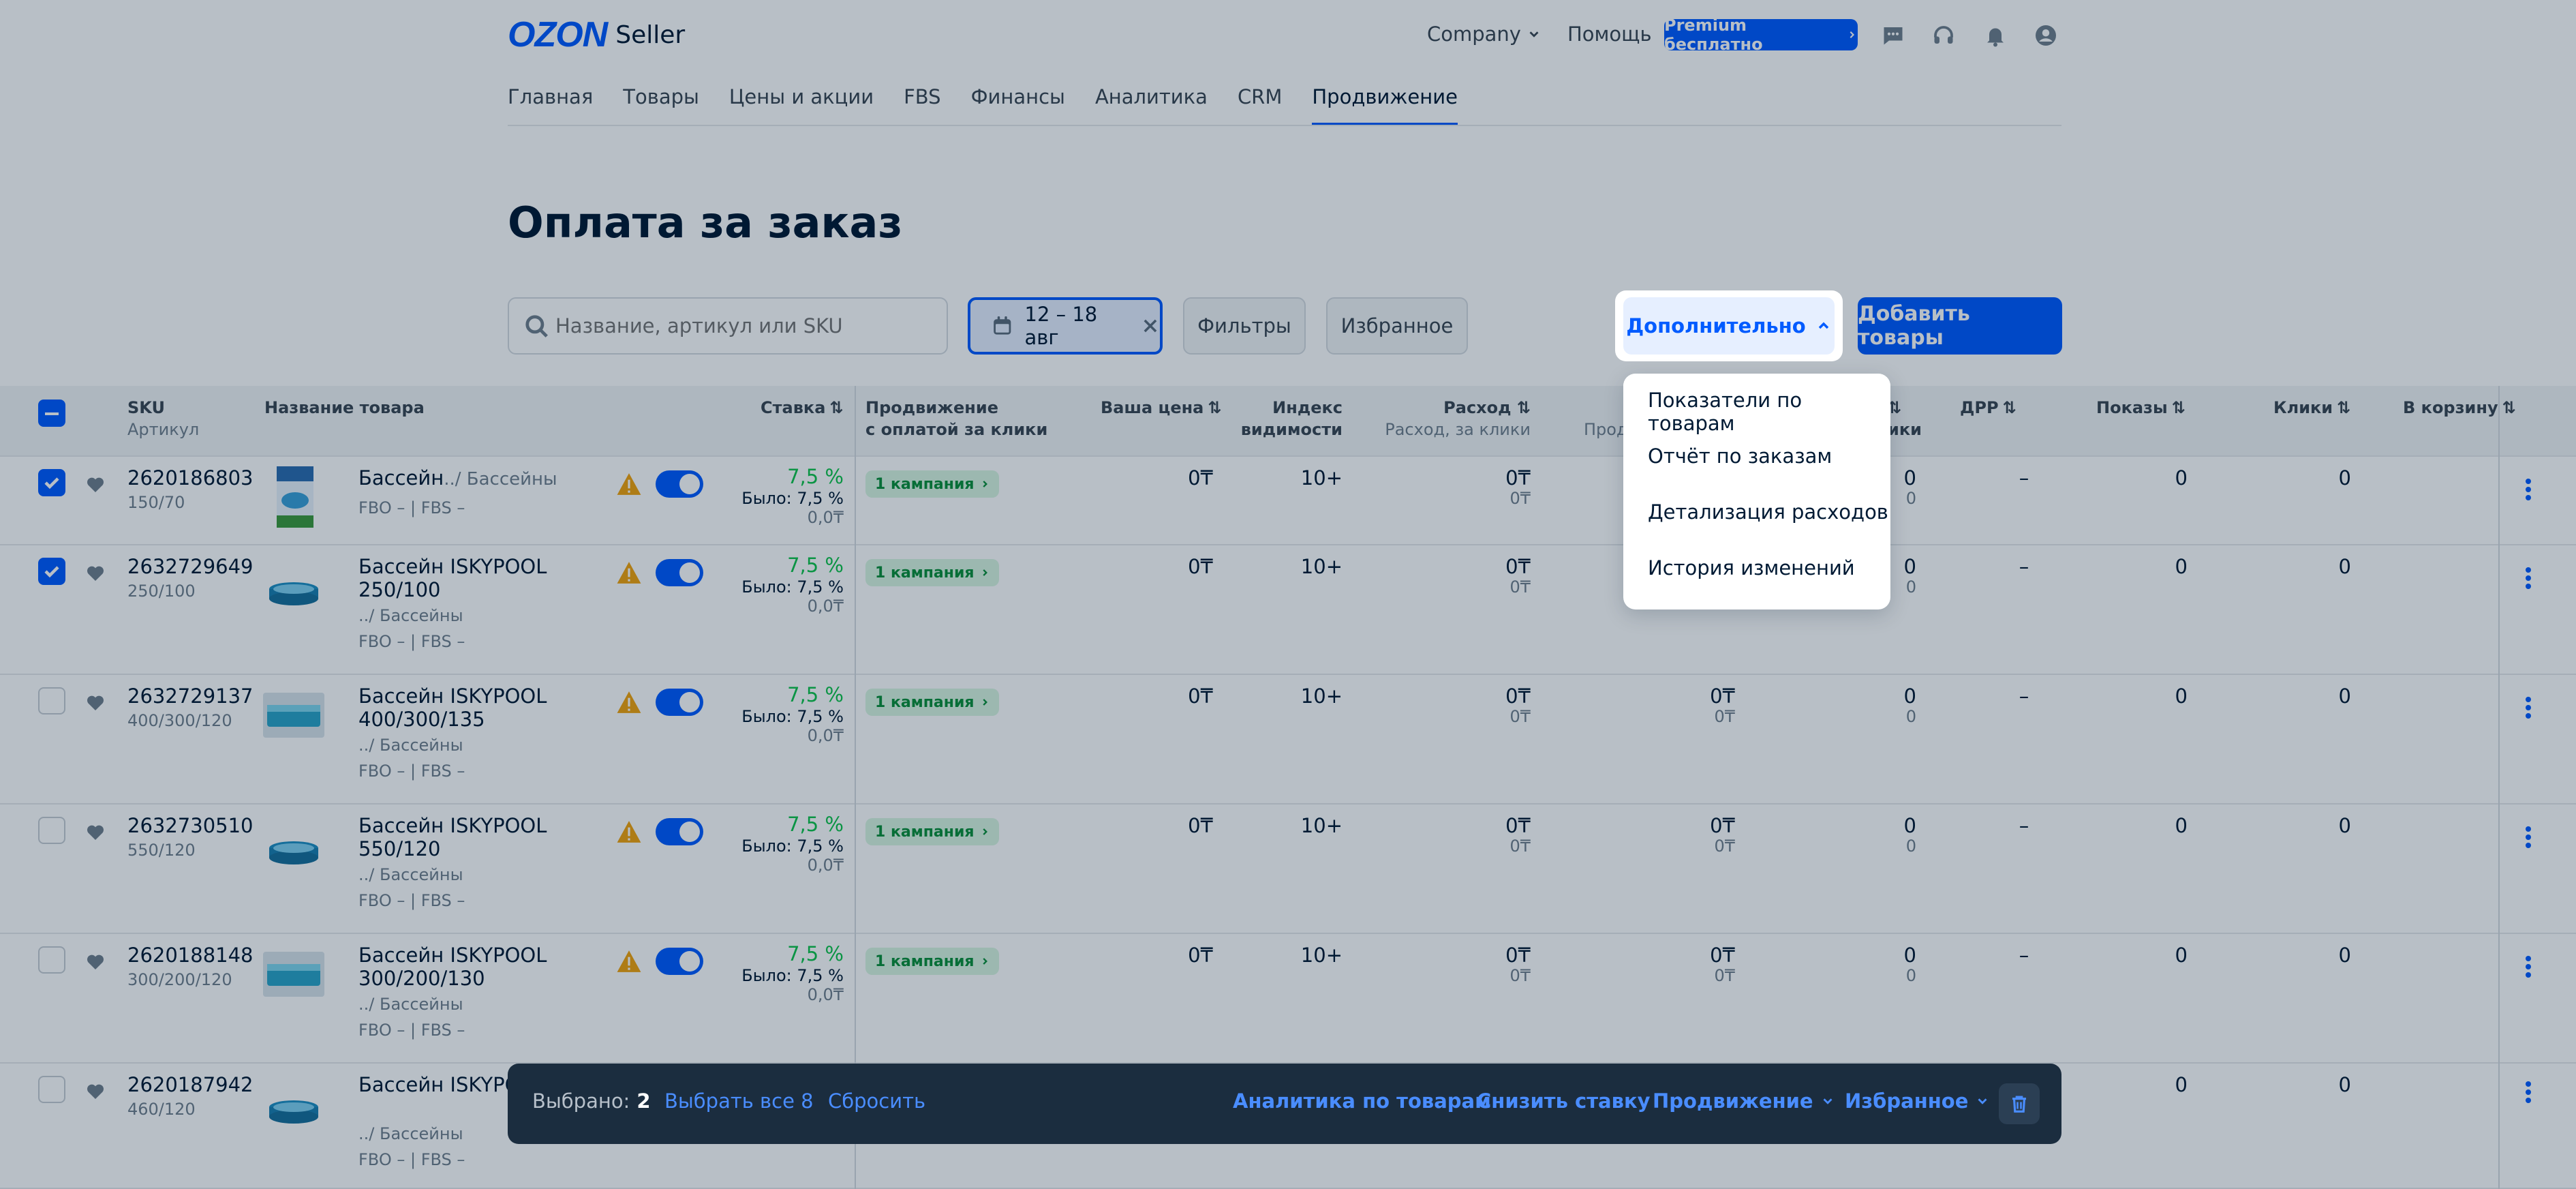 This screenshot has width=2576, height=1189. What do you see at coordinates (644, 1101) in the screenshot?
I see `selected-number: 2` at bounding box center [644, 1101].